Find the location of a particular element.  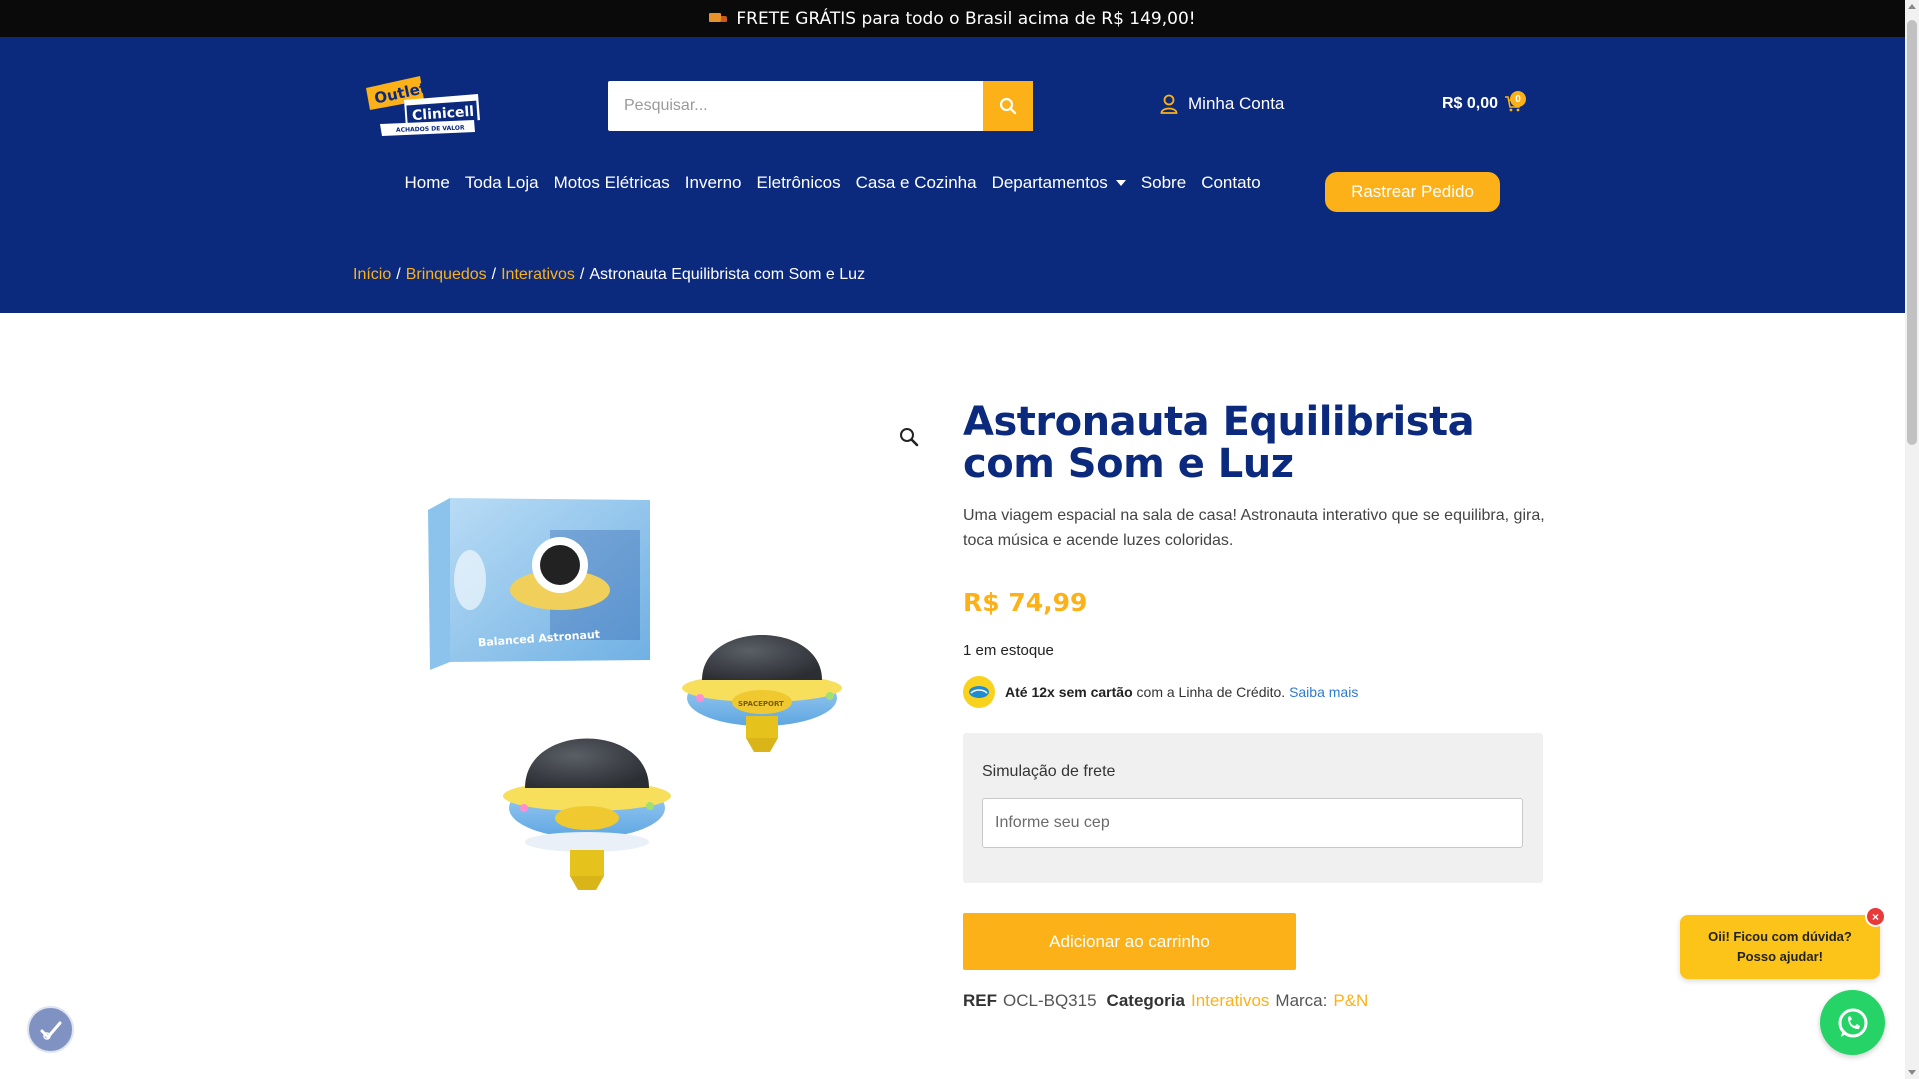

nav-item-sobre: Sobre is located at coordinates (1163, 183).